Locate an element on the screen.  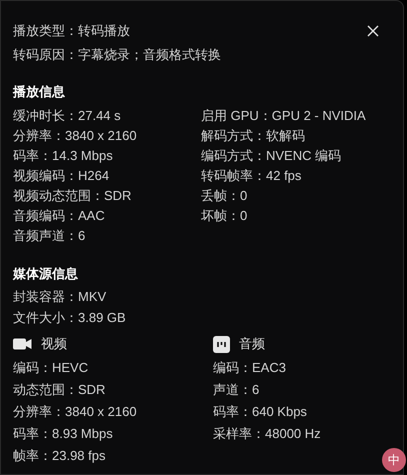
info-text: 封装容器：MKV is located at coordinates (60, 297).